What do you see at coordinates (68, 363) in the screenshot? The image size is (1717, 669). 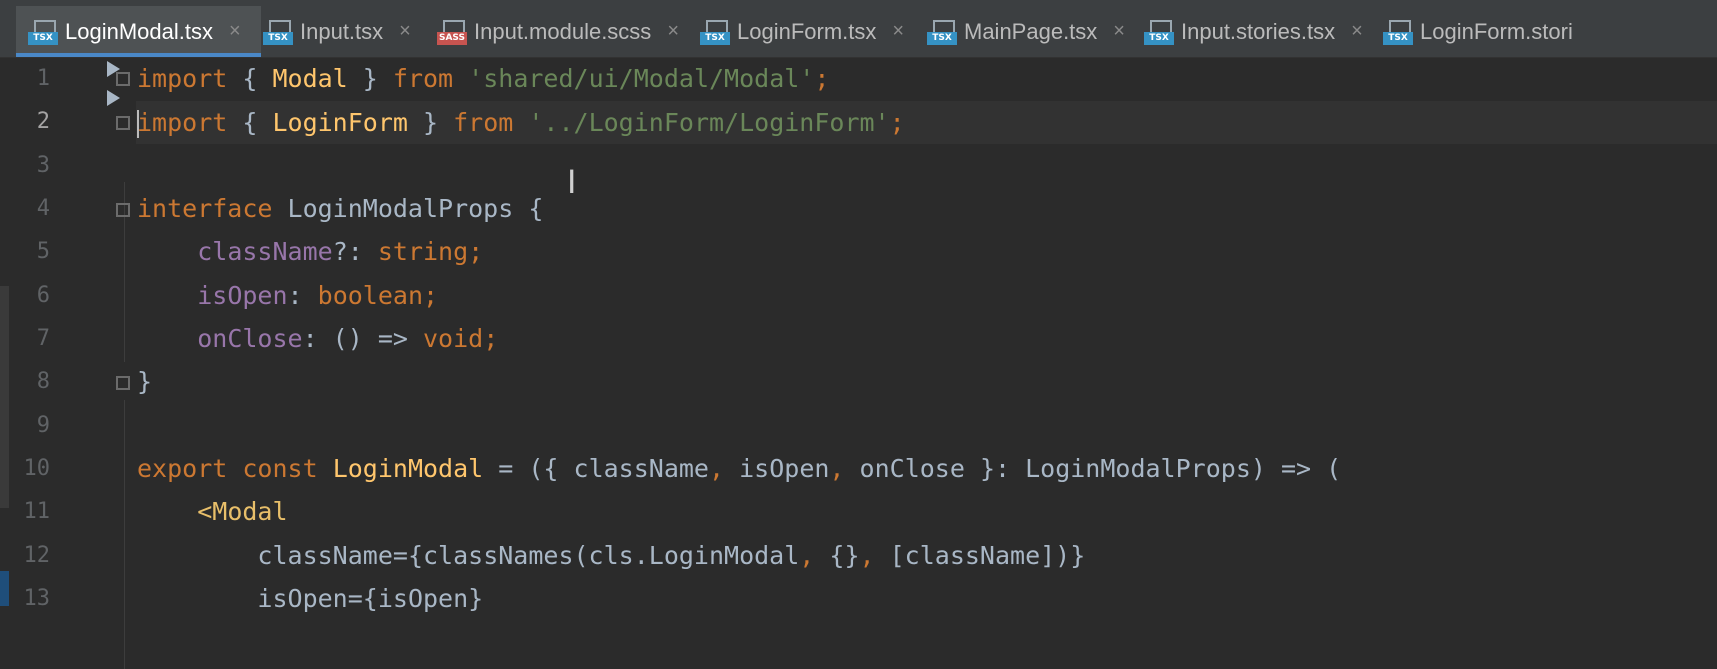 I see `line-number-gutter` at bounding box center [68, 363].